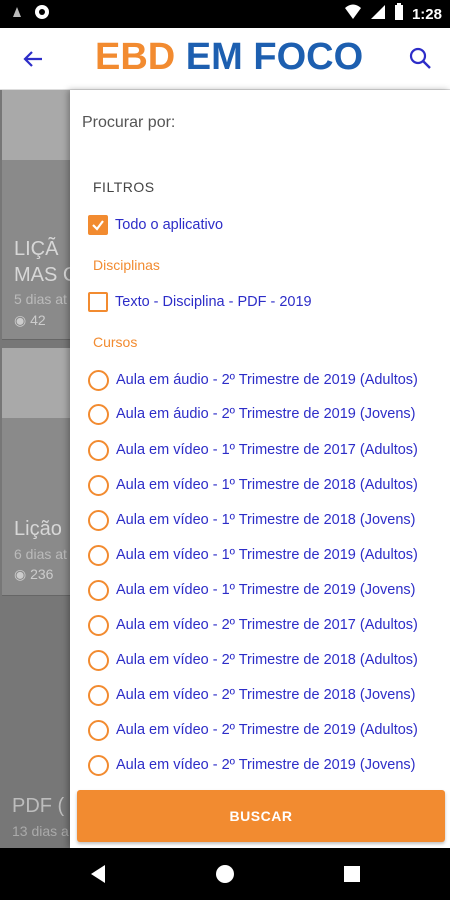  I want to click on app-bar: EBD EM FOCO, so click(225, 59).